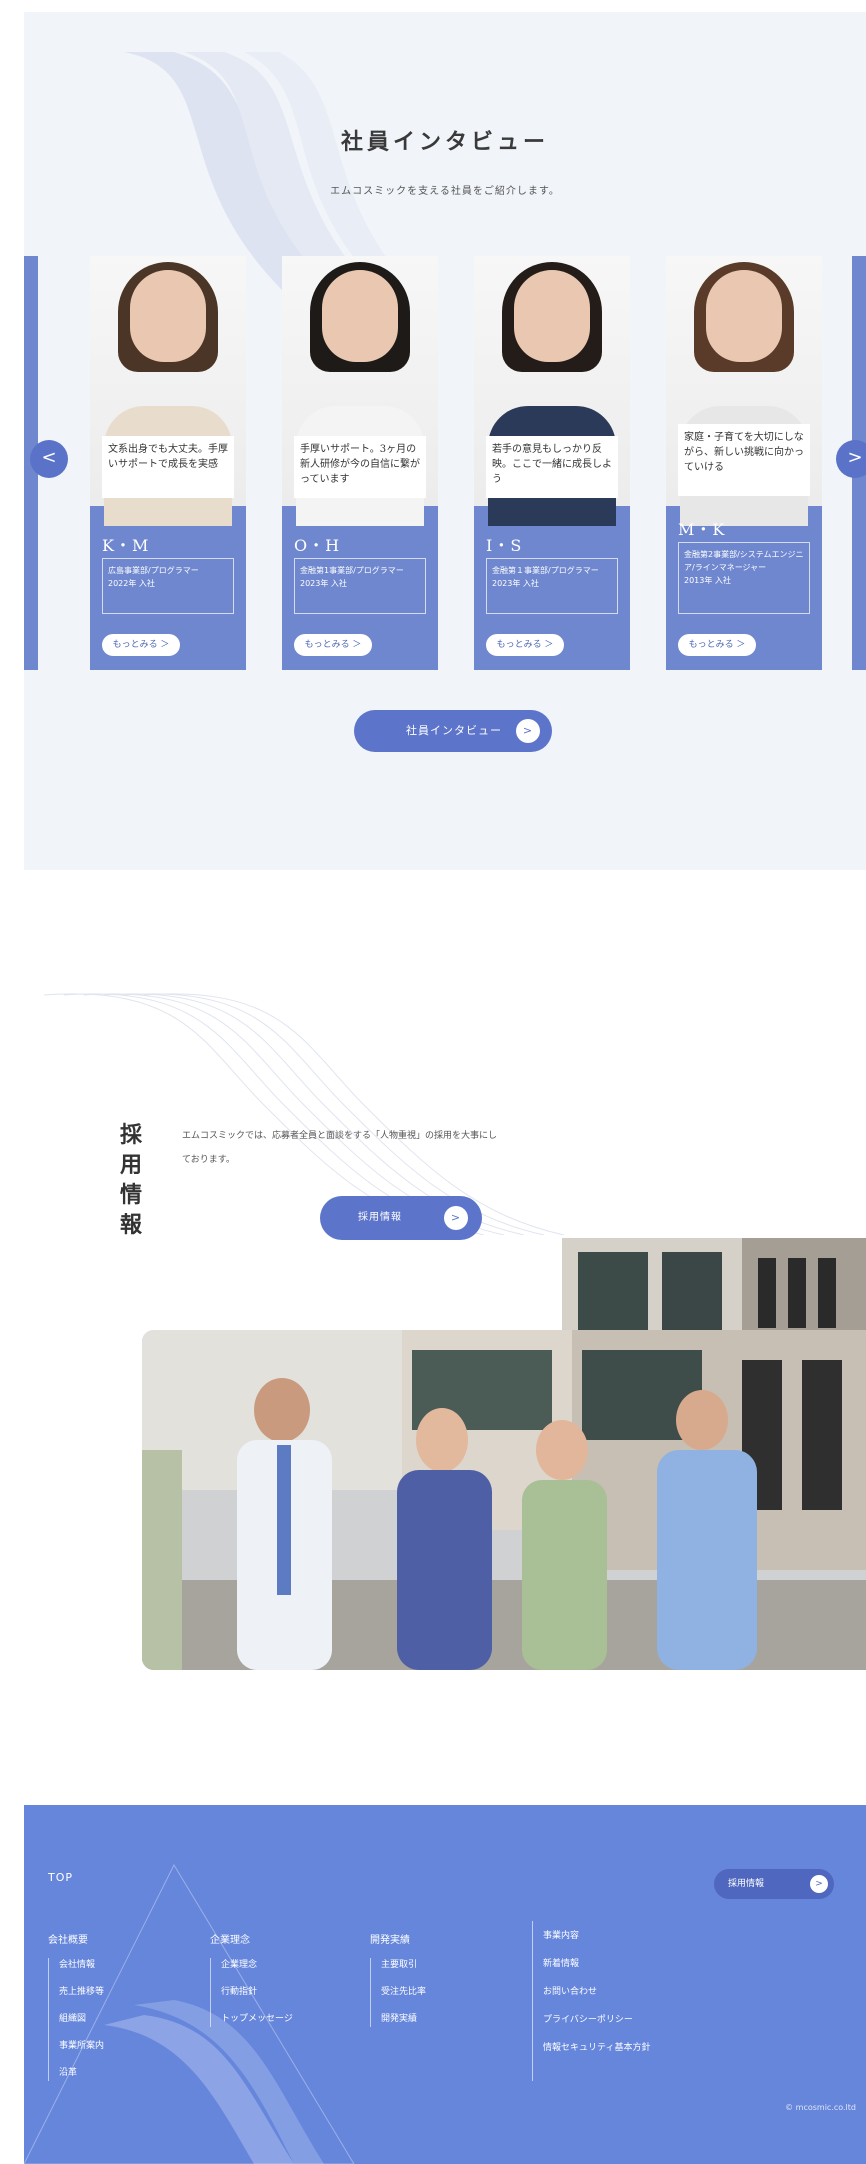  I want to click on footer-link: 組織図, so click(81, 2019).